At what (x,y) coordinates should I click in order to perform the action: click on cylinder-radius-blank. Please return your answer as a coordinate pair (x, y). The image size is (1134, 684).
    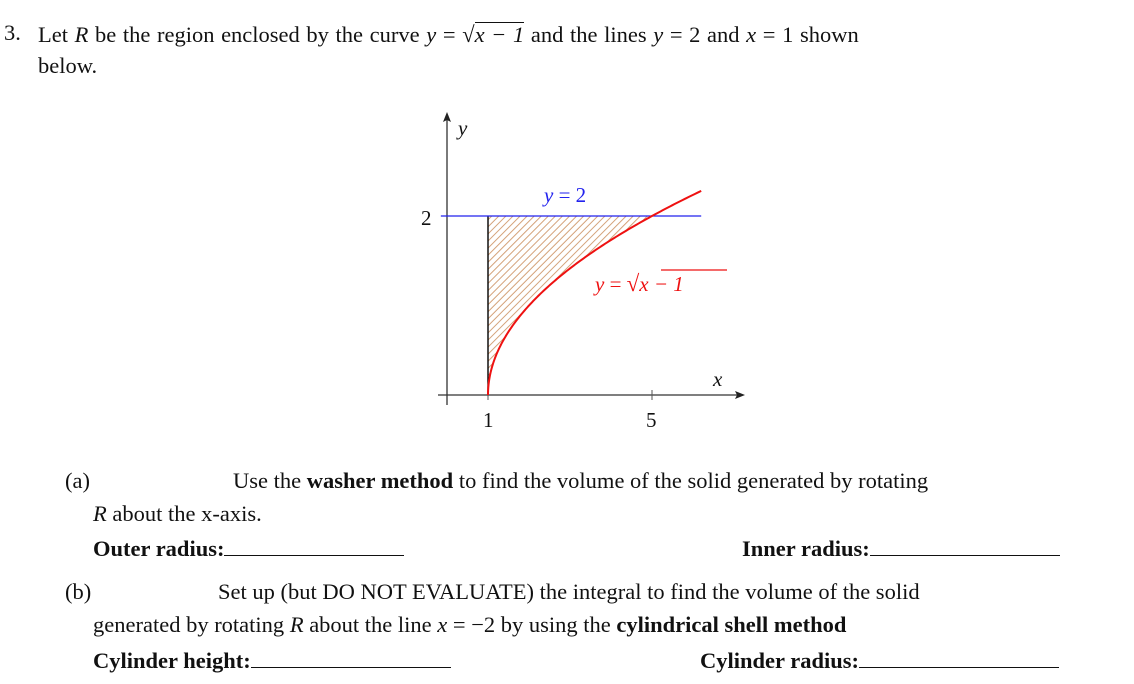
    Looking at the image, I should click on (958, 667).